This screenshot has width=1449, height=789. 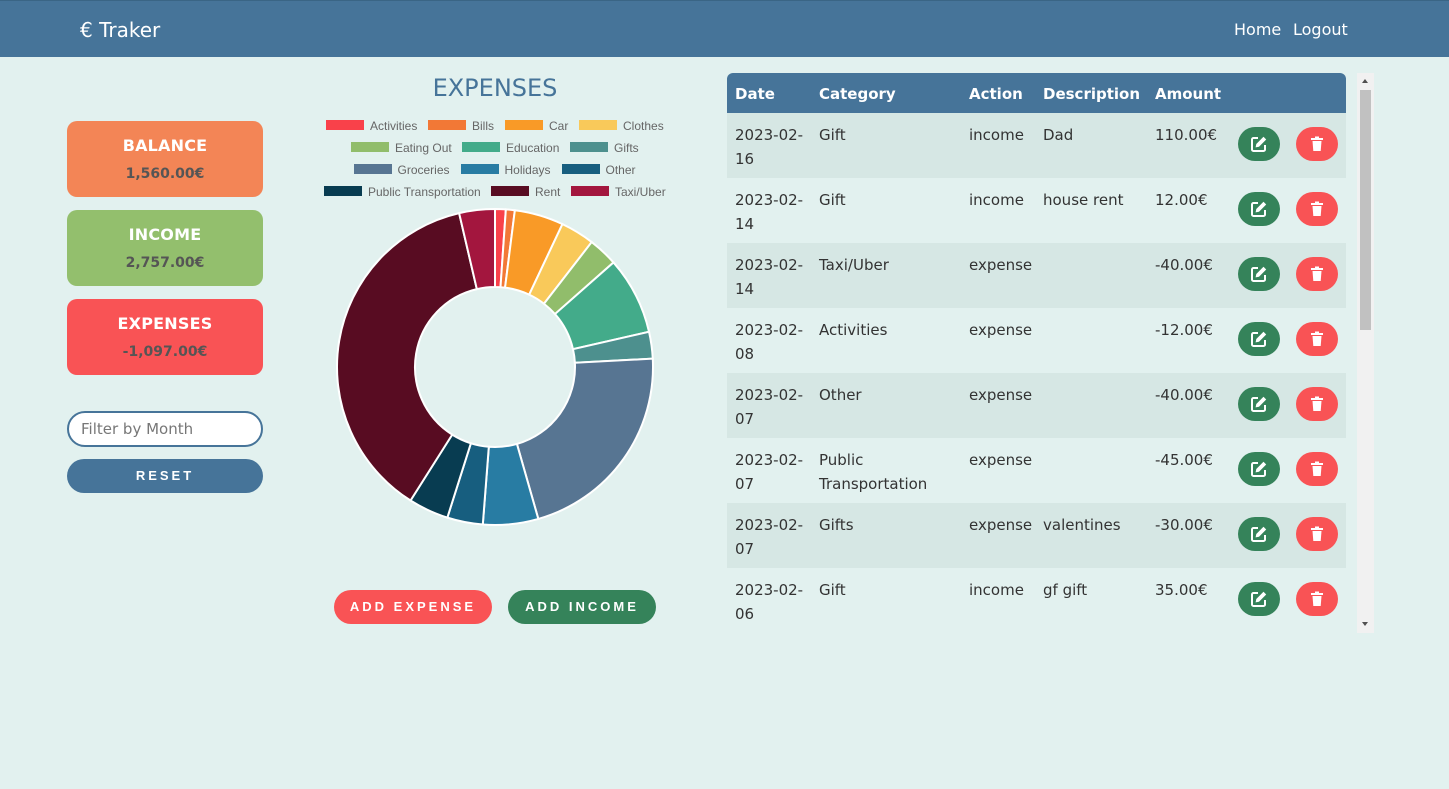 What do you see at coordinates (1186, 135) in the screenshot?
I see `cell-amount: 110.00€` at bounding box center [1186, 135].